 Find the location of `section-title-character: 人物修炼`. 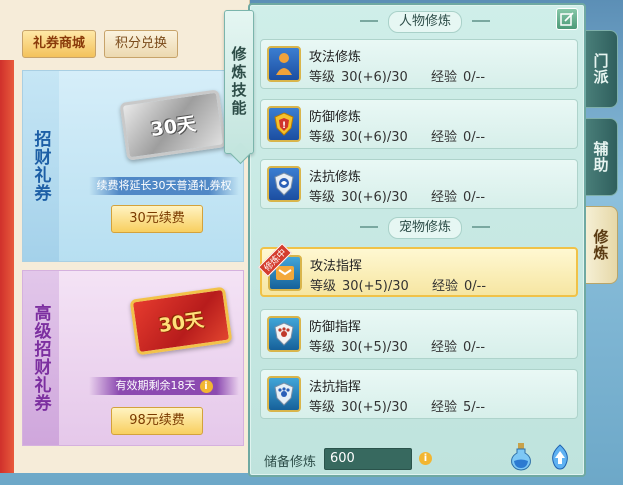

section-title-character: 人物修炼 is located at coordinates (425, 22).